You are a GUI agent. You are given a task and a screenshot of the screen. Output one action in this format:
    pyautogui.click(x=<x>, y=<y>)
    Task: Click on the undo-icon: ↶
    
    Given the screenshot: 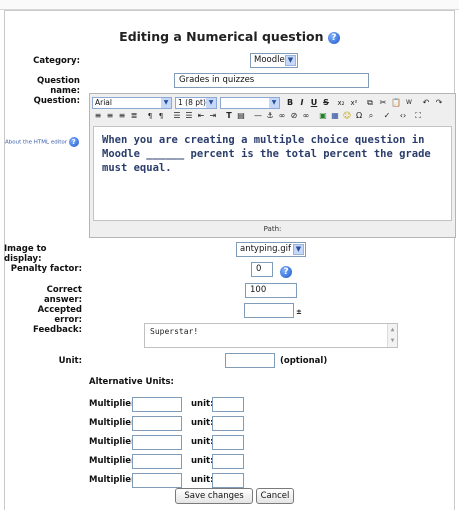 What is the action you would take?
    pyautogui.click(x=426, y=103)
    